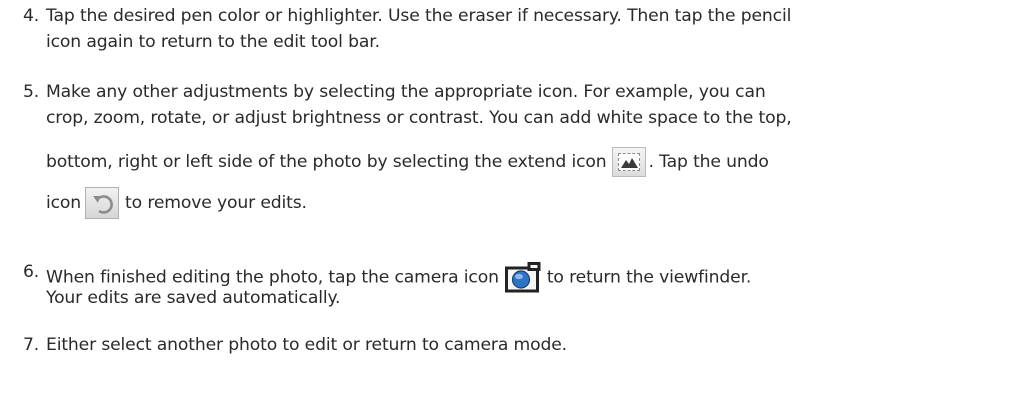 The image size is (1019, 417). I want to click on camera-icon, so click(522, 277).